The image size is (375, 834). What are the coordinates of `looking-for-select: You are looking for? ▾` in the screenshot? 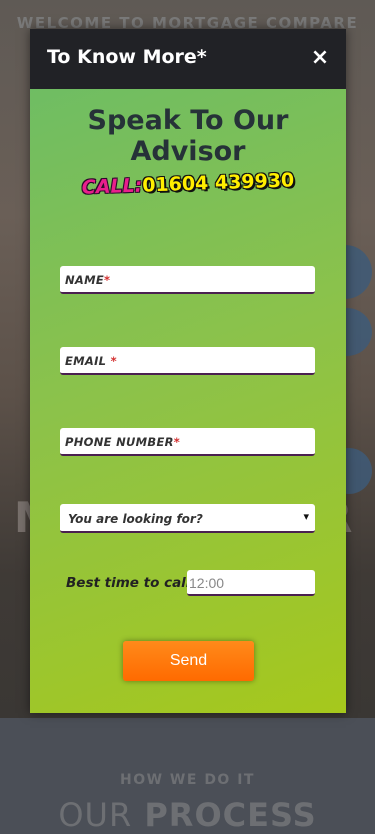 It's located at (187, 518).